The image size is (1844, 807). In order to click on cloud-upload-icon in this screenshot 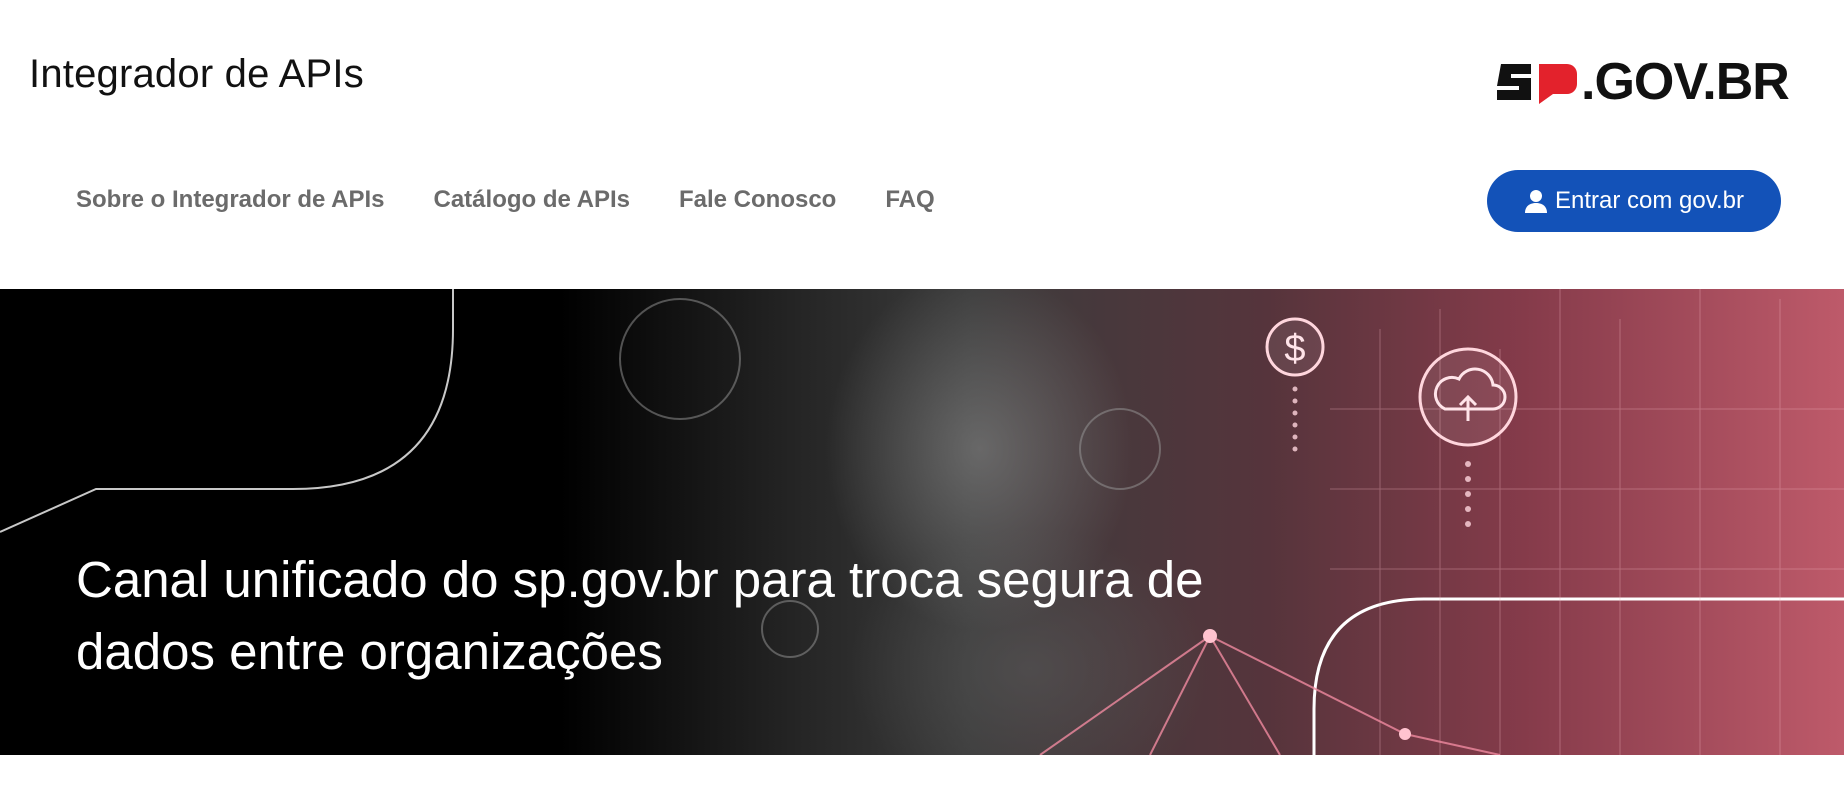, I will do `click(1468, 397)`.